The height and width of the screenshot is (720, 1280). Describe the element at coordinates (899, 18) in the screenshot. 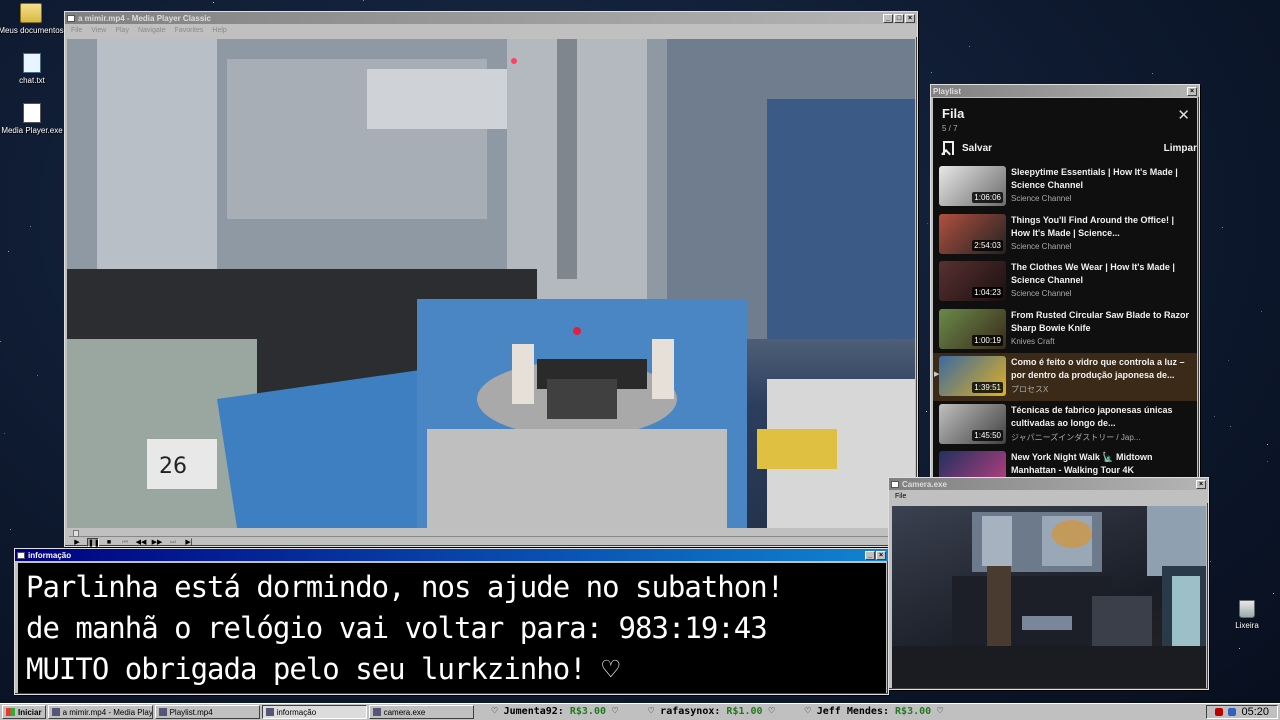

I see `maximize-button: □` at that location.